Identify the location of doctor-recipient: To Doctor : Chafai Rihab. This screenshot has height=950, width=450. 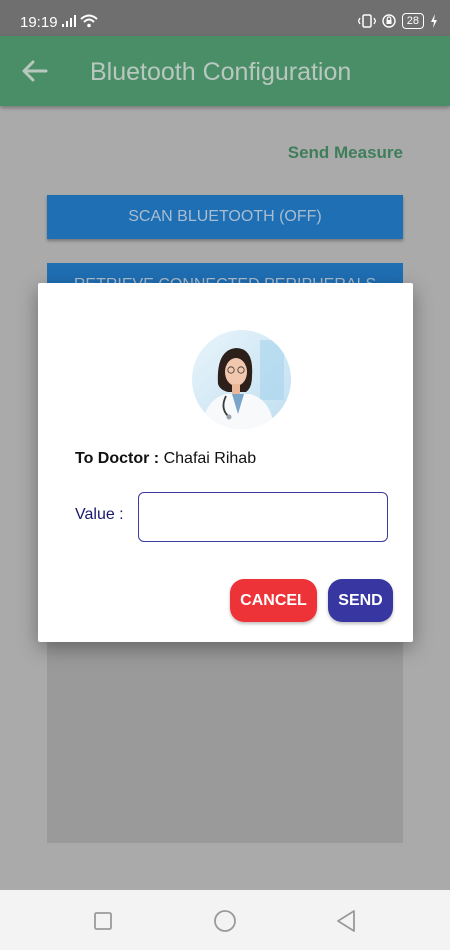
(165, 459).